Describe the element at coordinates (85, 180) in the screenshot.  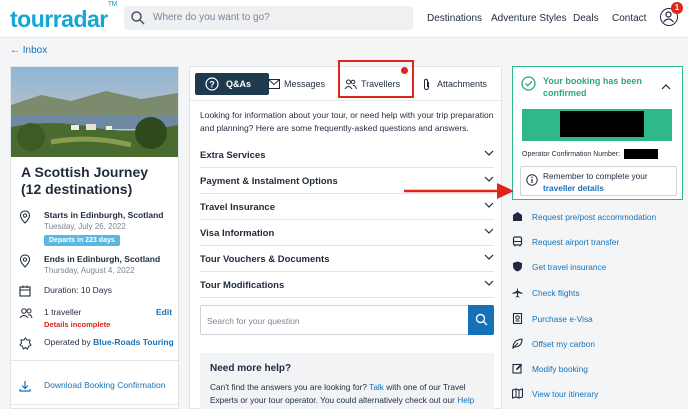
I see `trip-title: A Scottish Journey (12 destinations)` at that location.